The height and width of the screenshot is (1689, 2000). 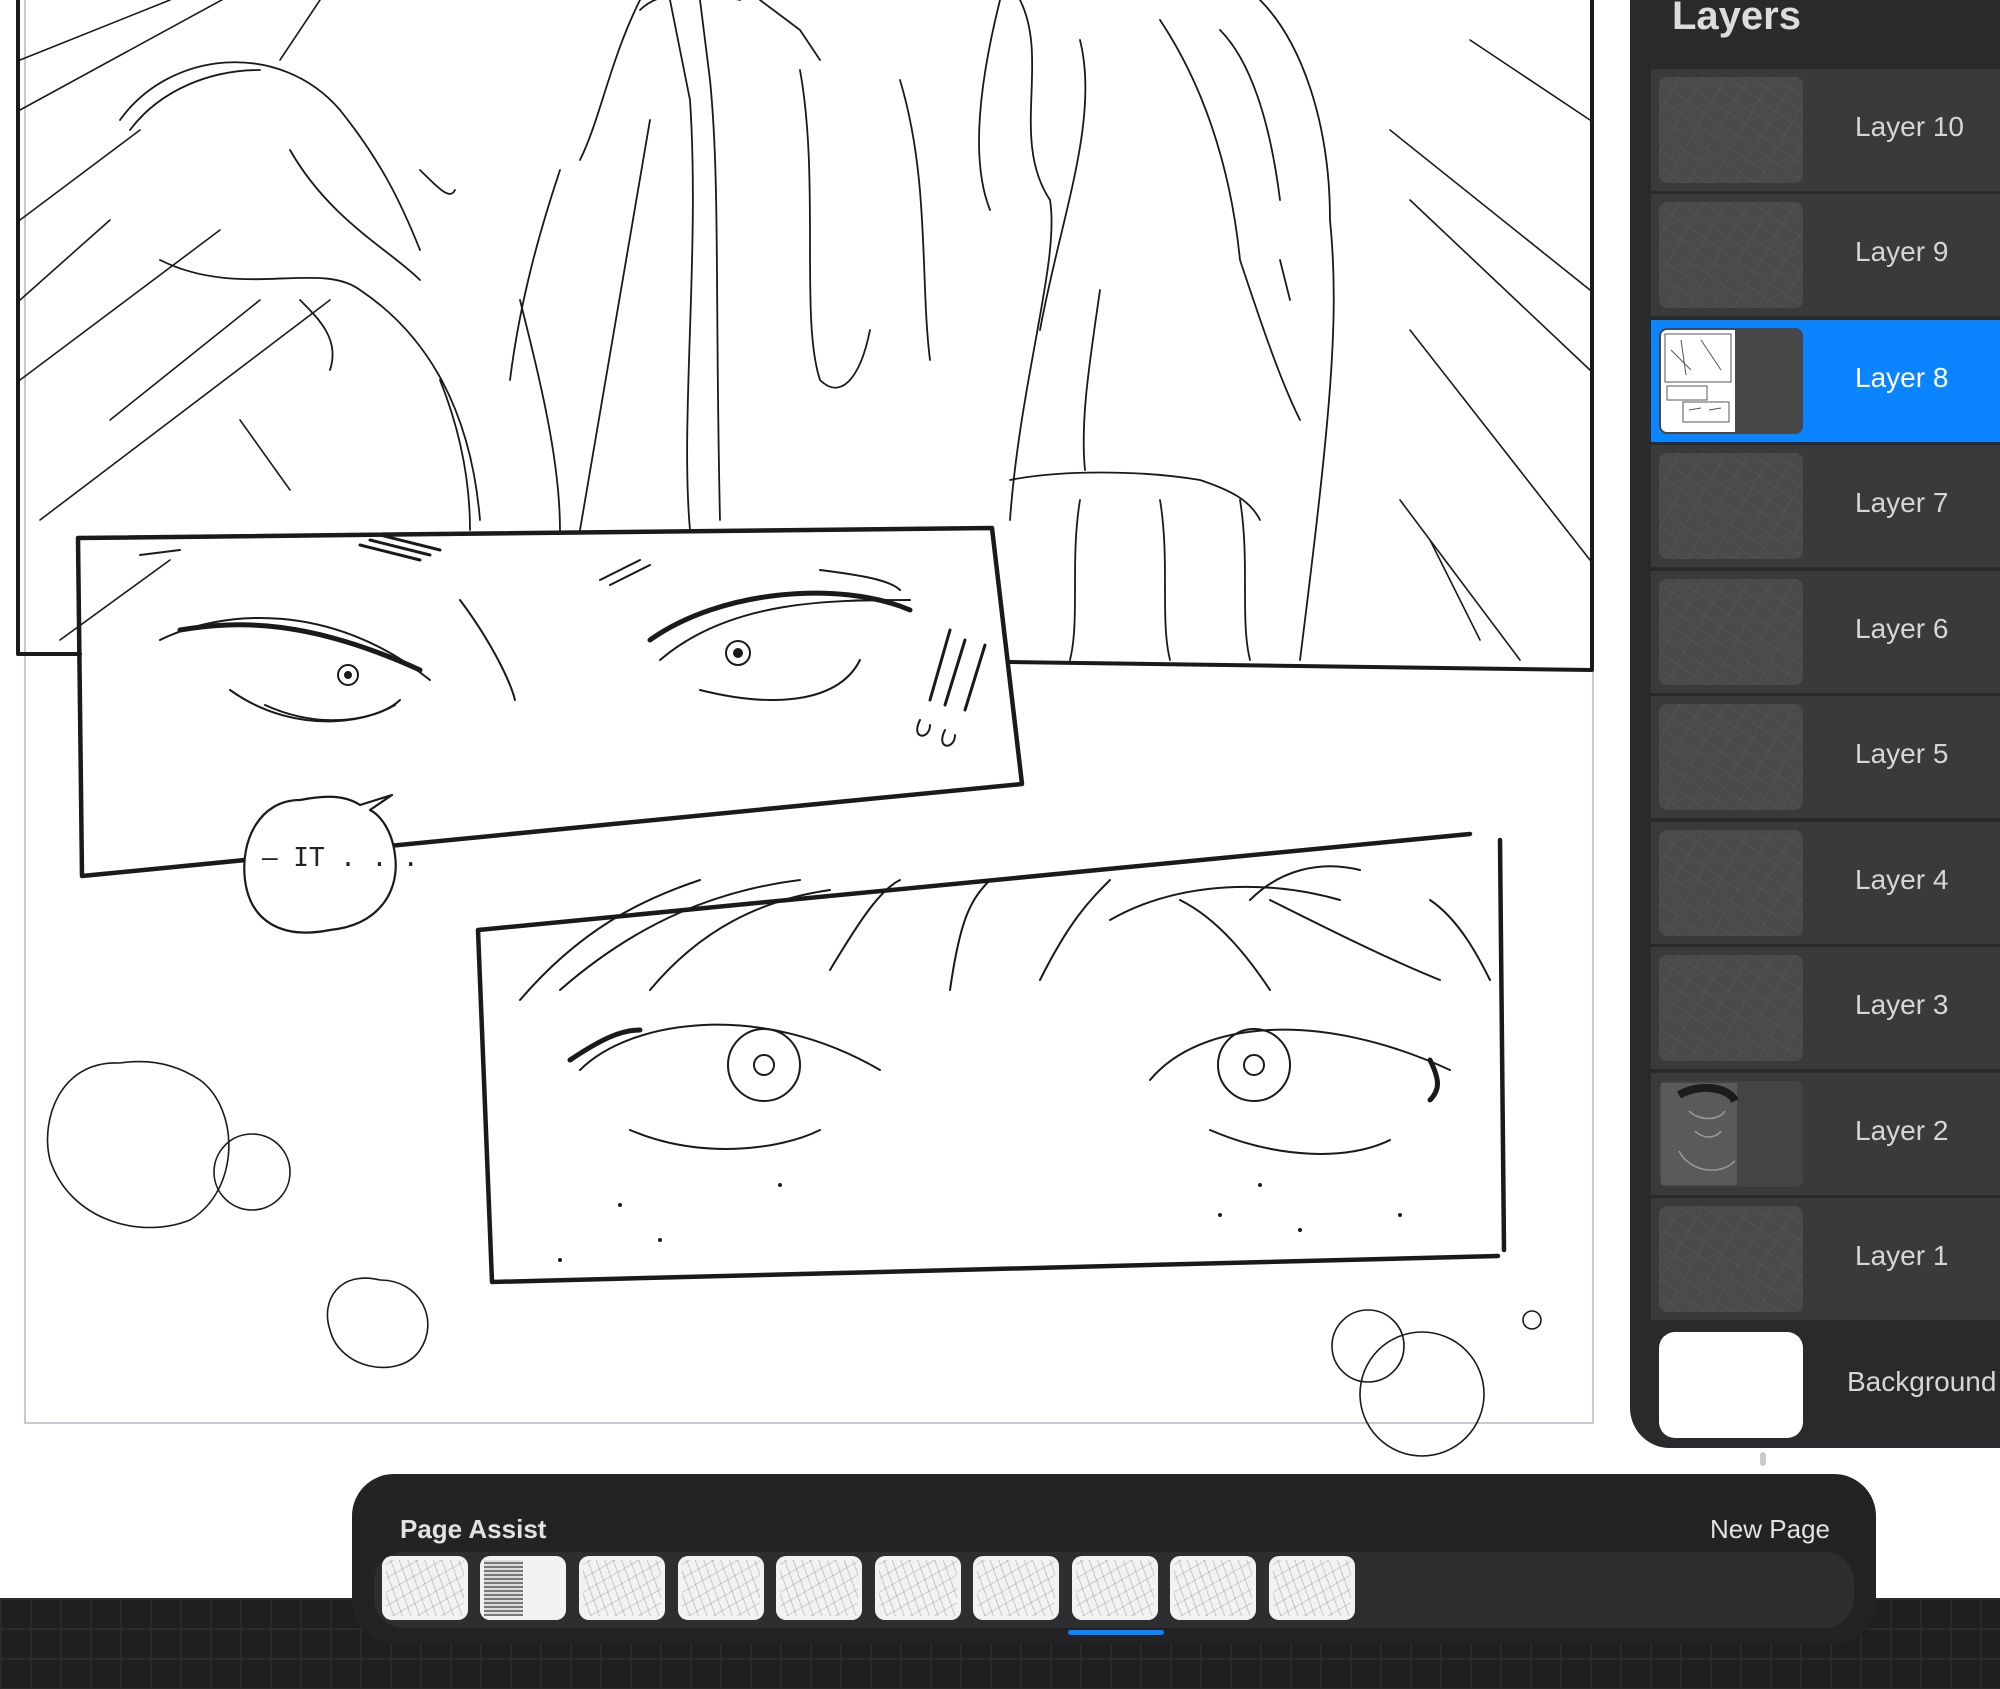 What do you see at coordinates (1902, 1130) in the screenshot?
I see `layer-name: Layer 2` at bounding box center [1902, 1130].